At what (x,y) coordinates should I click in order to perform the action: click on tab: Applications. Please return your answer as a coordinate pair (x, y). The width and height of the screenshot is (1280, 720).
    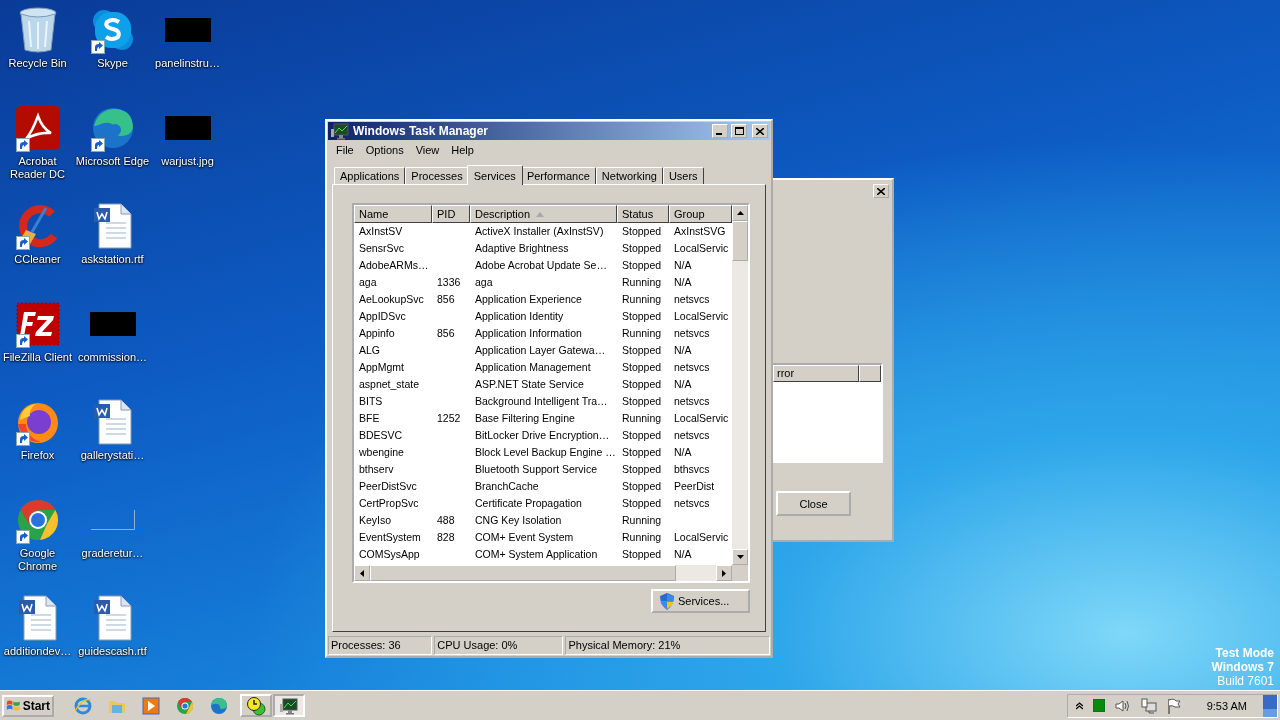
    Looking at the image, I should click on (370, 175).